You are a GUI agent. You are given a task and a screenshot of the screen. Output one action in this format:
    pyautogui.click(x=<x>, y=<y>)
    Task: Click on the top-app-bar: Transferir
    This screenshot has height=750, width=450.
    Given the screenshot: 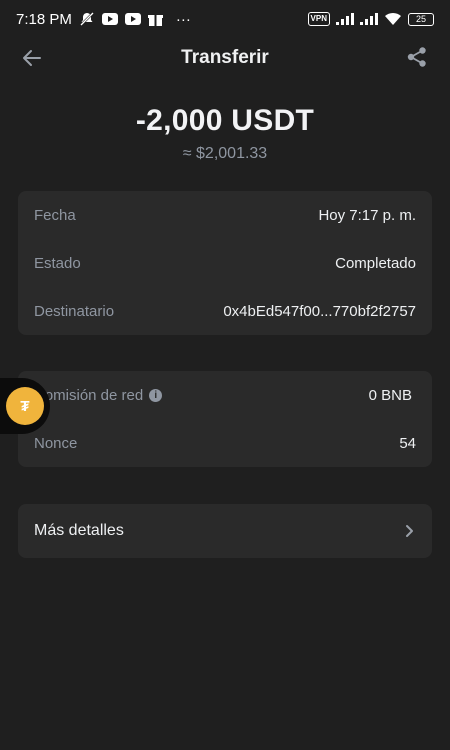 What is the action you would take?
    pyautogui.click(x=225, y=58)
    